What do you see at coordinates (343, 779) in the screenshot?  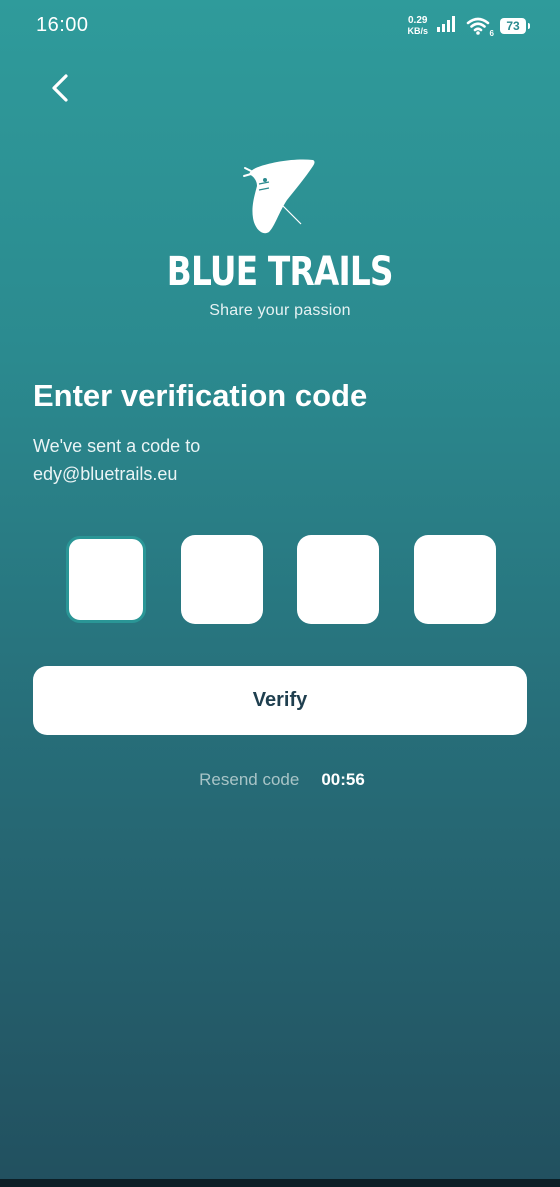 I see `resend-timer: 00:56` at bounding box center [343, 779].